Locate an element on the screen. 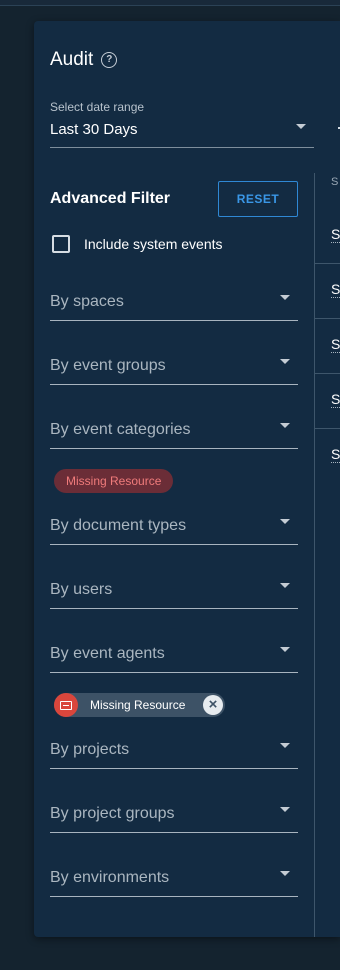 The width and height of the screenshot is (340, 970). page-title: Audit is located at coordinates (72, 59).